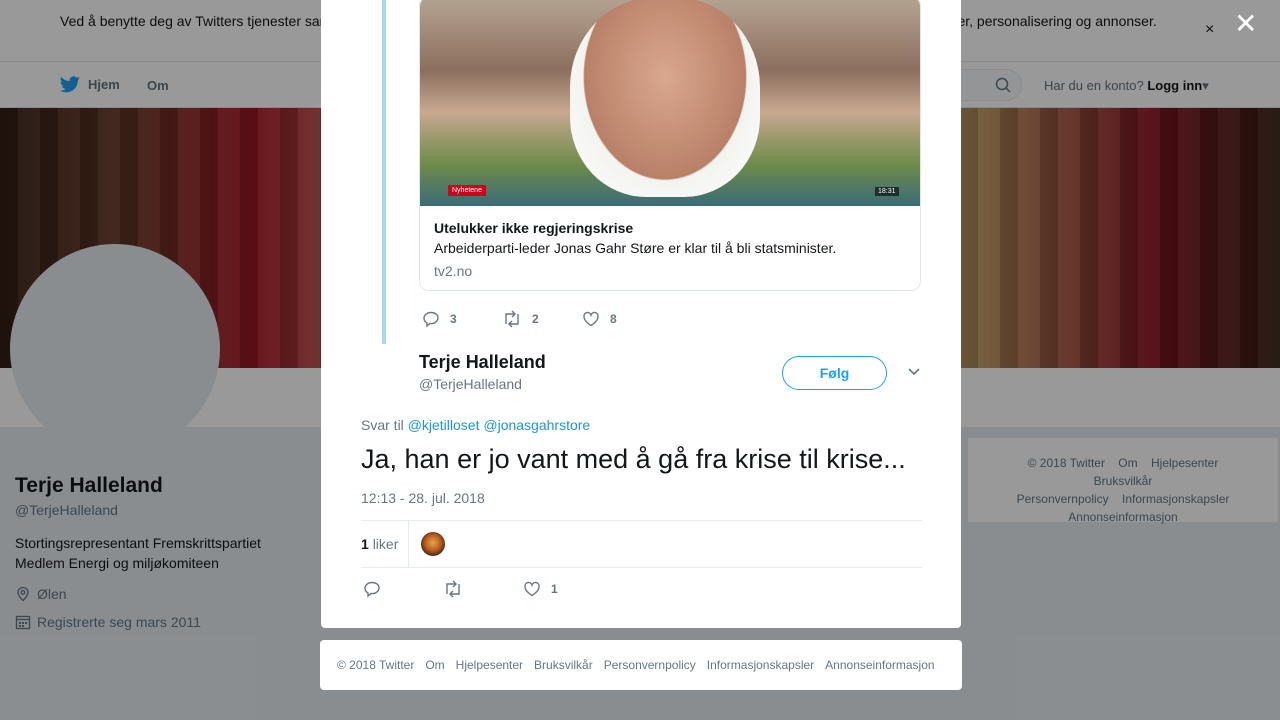 The height and width of the screenshot is (720, 1280). I want to click on reply-count: 3, so click(453, 319).